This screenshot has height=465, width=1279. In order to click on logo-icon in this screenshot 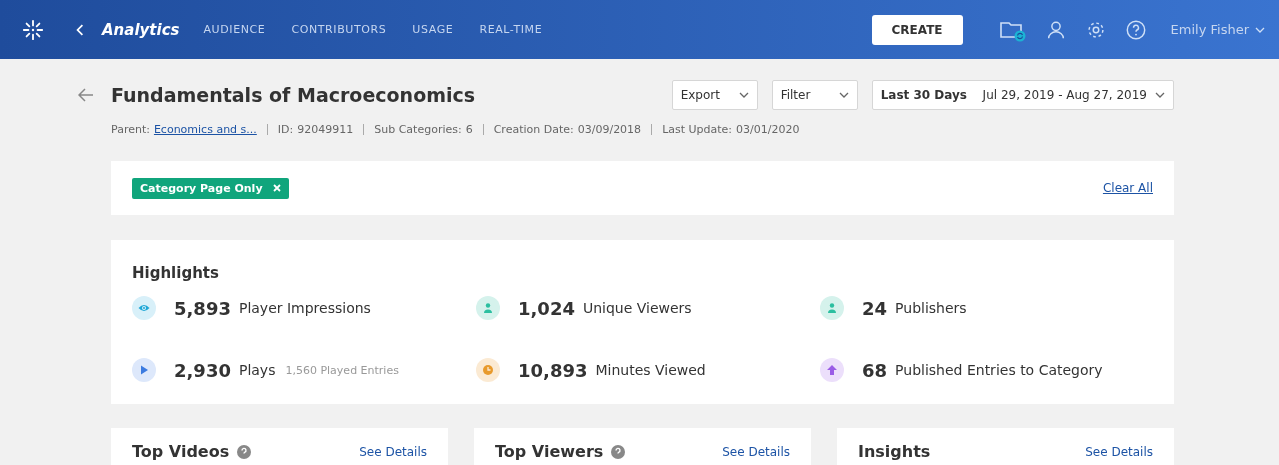, I will do `click(33, 29)`.